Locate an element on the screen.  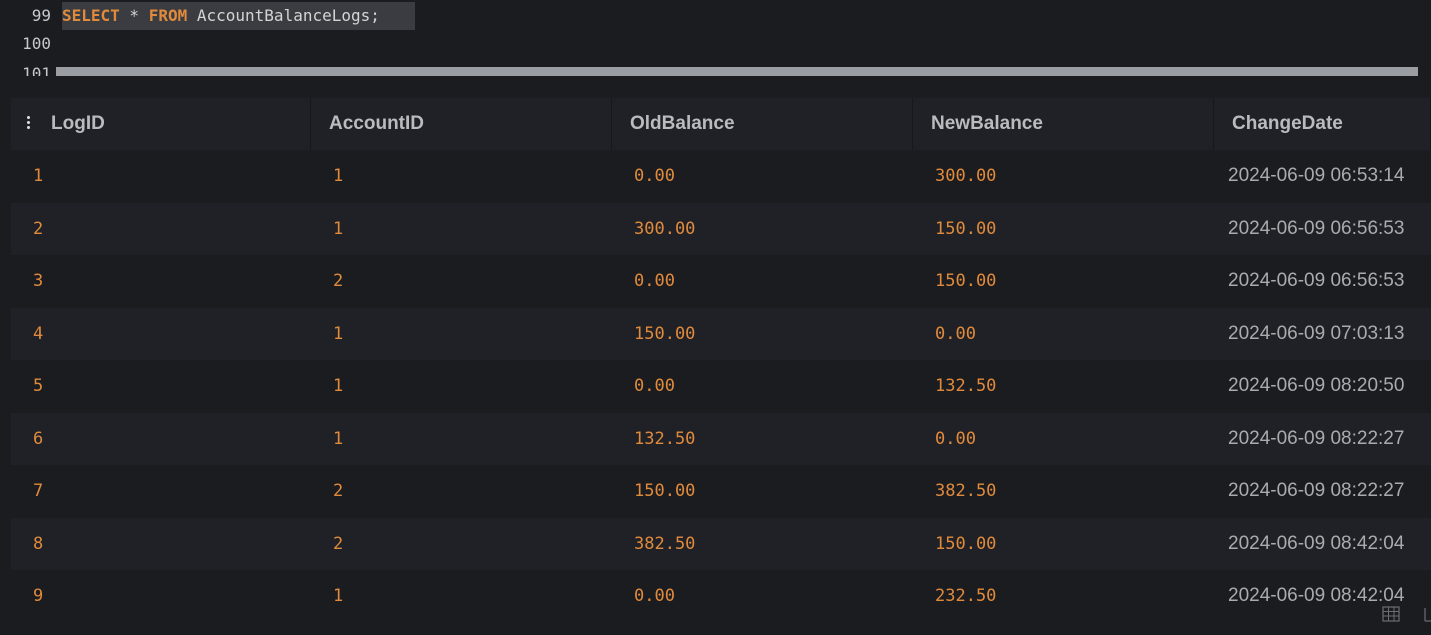
table-row: 1 1 0.00 300.00 2024-06-09 06:53:14 is located at coordinates (721, 176).